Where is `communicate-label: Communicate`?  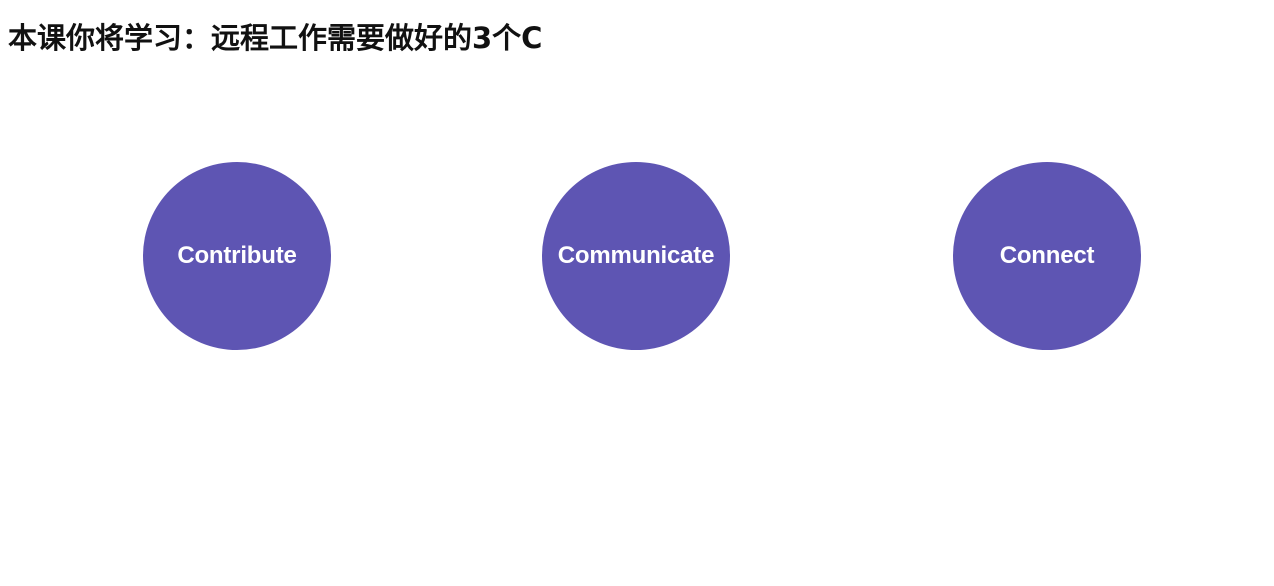
communicate-label: Communicate is located at coordinates (636, 255).